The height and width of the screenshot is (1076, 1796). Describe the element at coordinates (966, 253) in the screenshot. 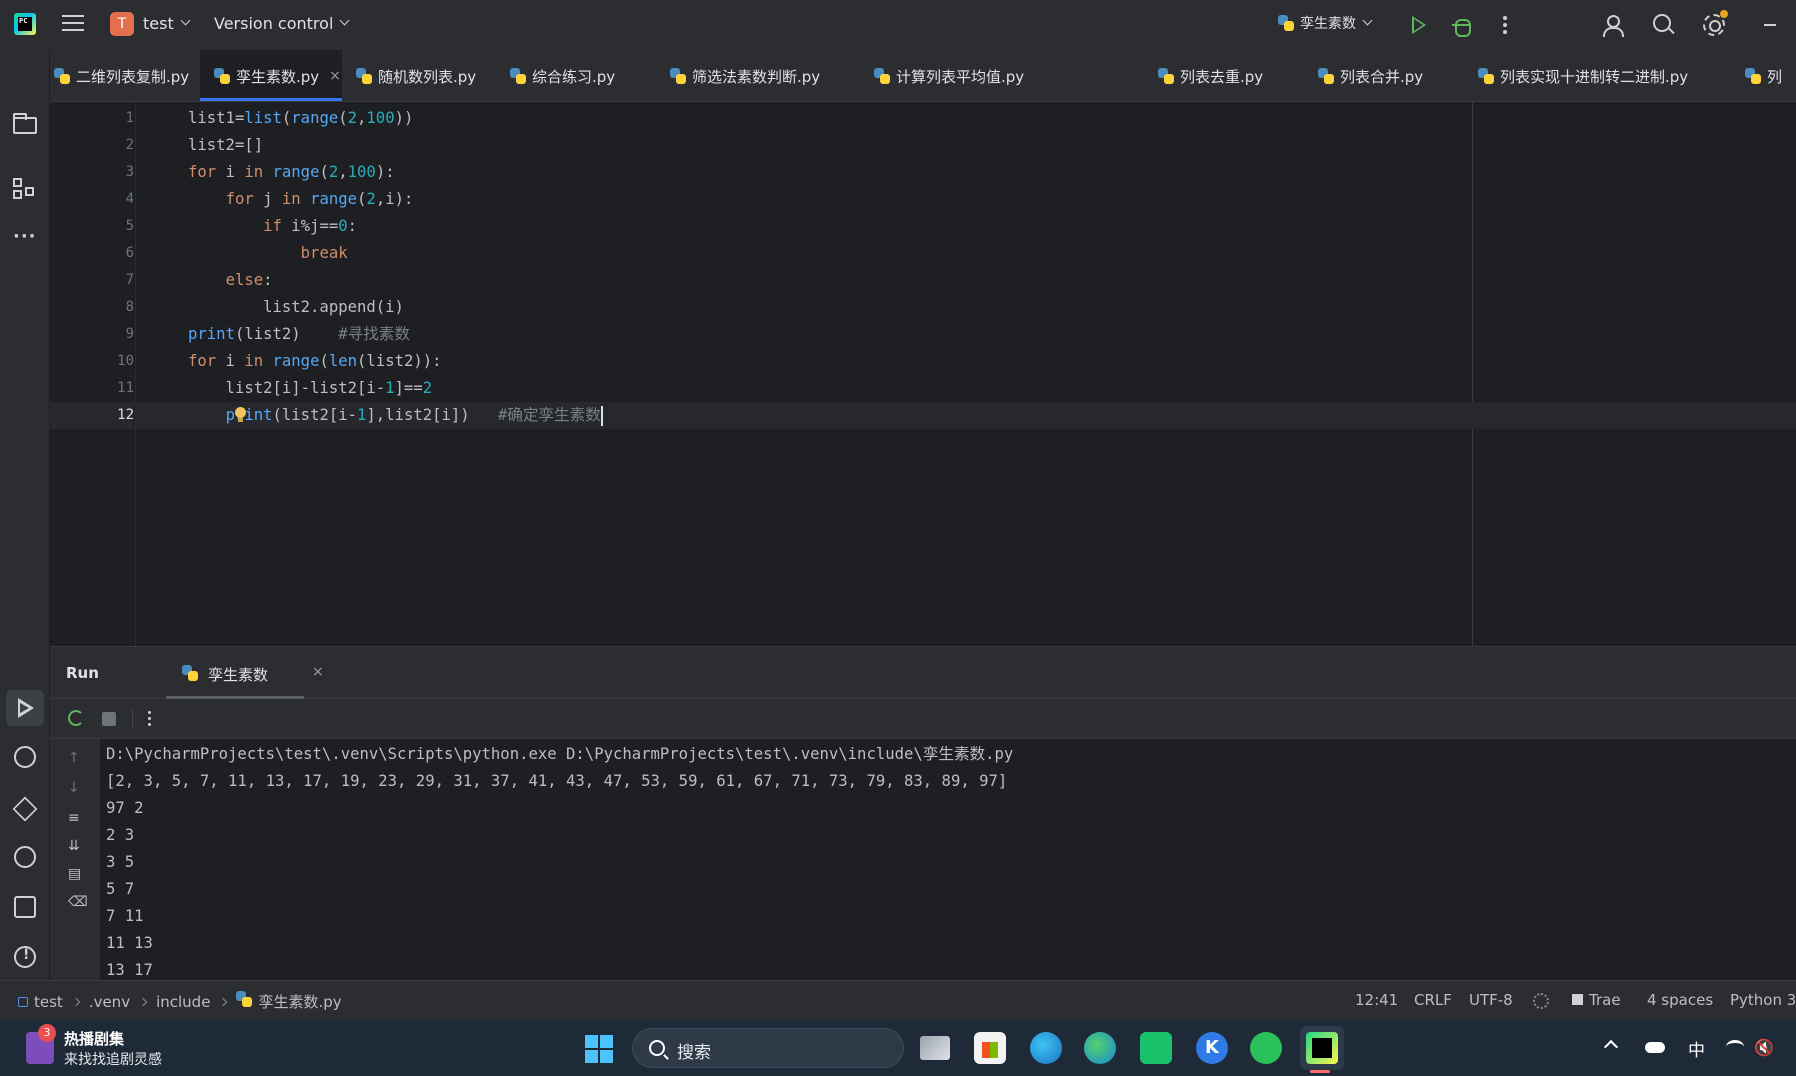

I see `code-line: break` at that location.